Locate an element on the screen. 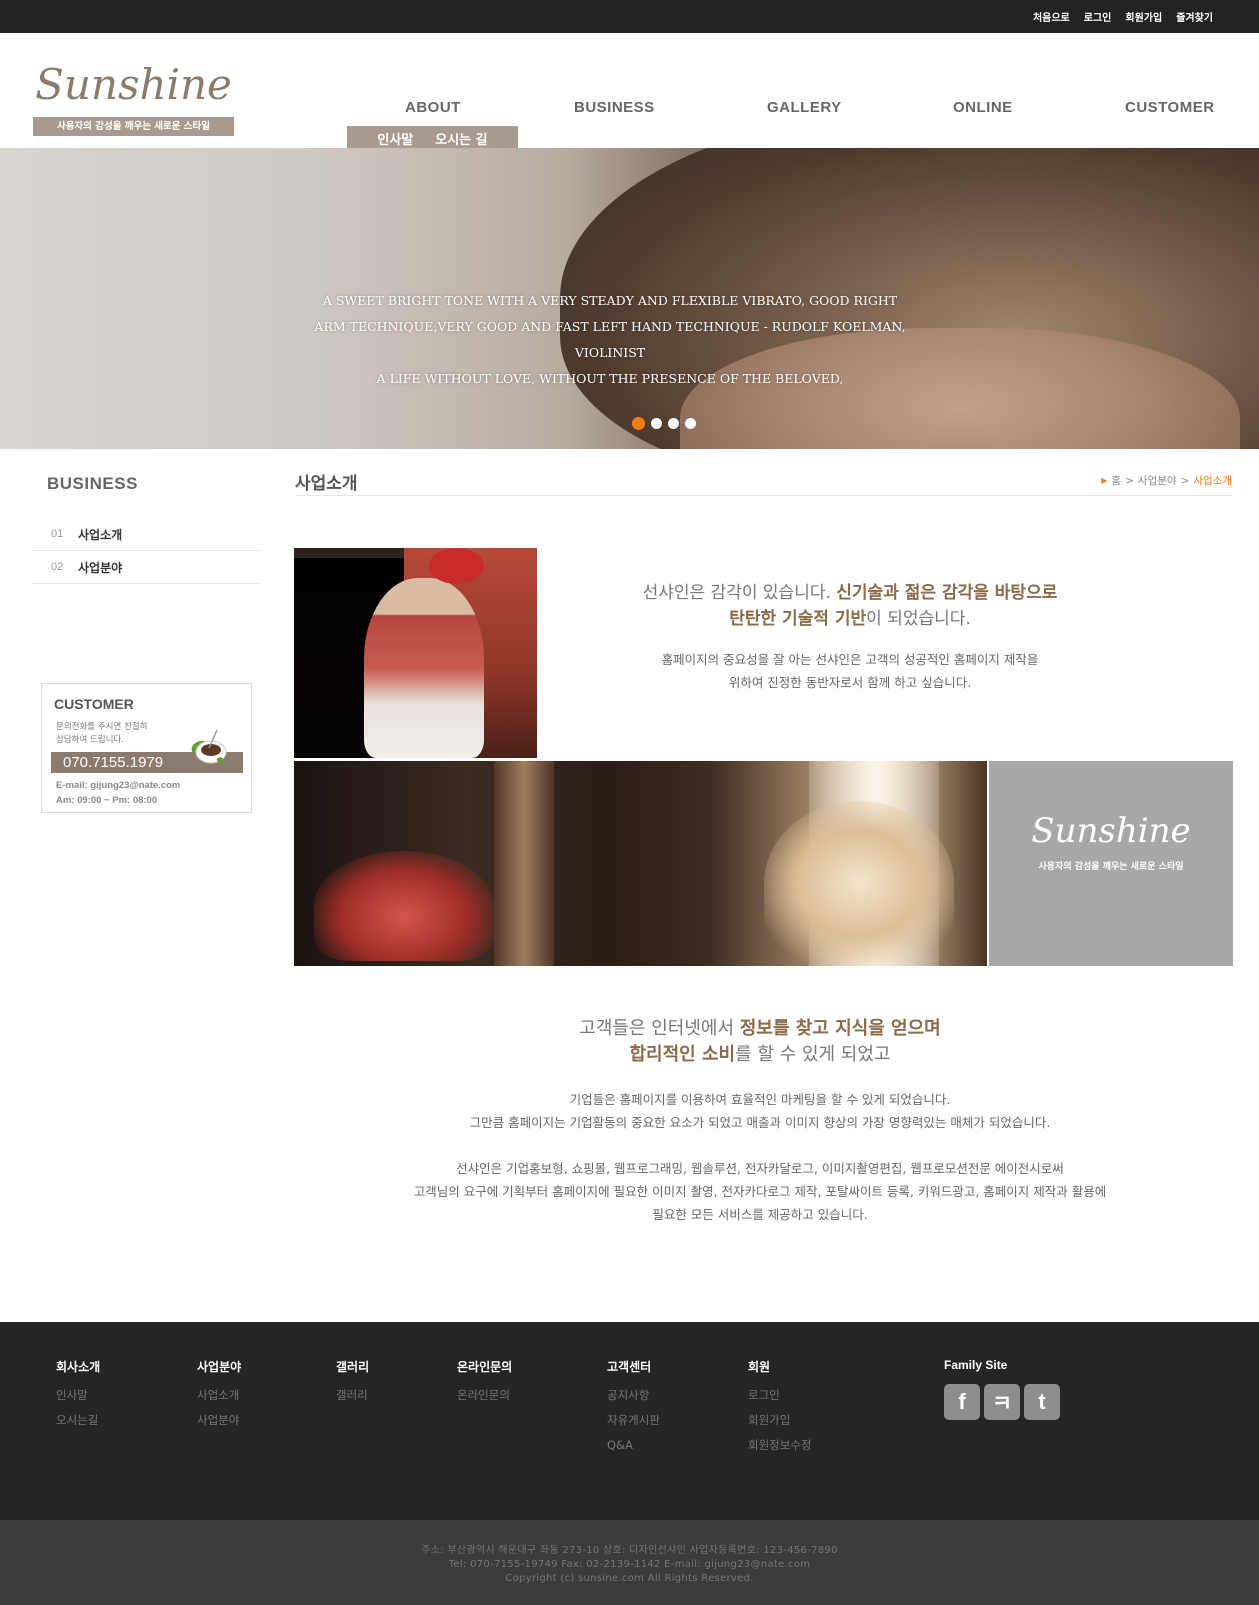 This screenshot has width=1259, height=1605. intro-body-line-2: 위하여 진정한 동반자로서 함께 하고 싶습니다. is located at coordinates (850, 682).